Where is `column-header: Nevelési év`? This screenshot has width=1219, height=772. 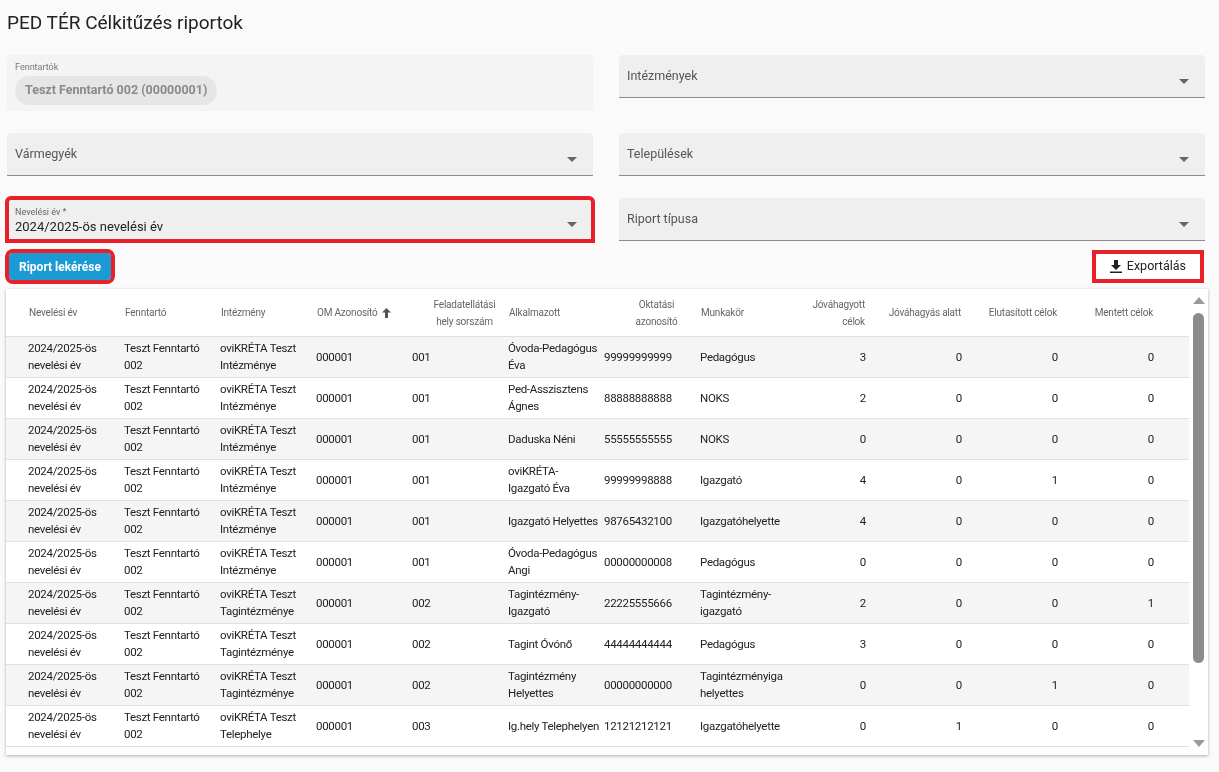 column-header: Nevelési év is located at coordinates (53, 312).